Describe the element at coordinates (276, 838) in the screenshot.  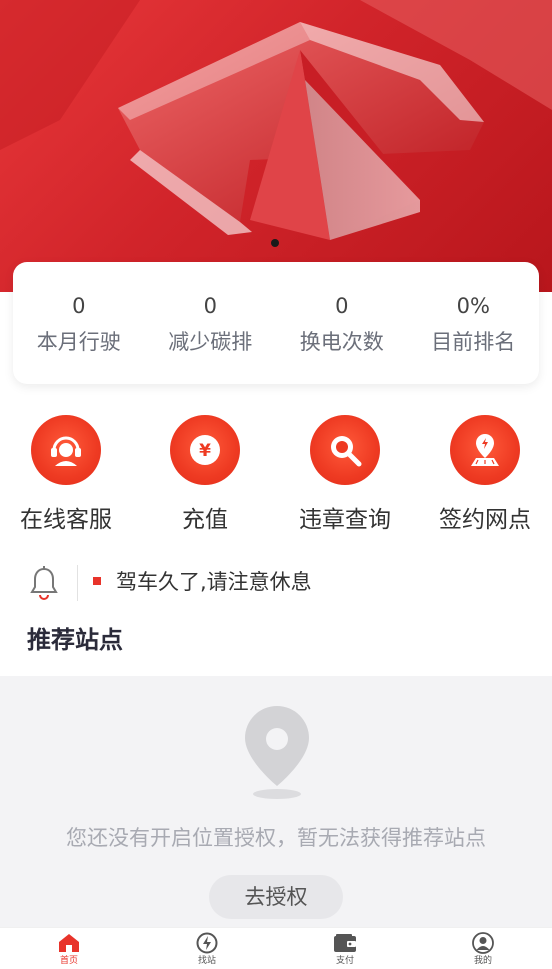
I see `empty-state-message: 您还没有开启位置授权，暂无法获得推荐站点` at that location.